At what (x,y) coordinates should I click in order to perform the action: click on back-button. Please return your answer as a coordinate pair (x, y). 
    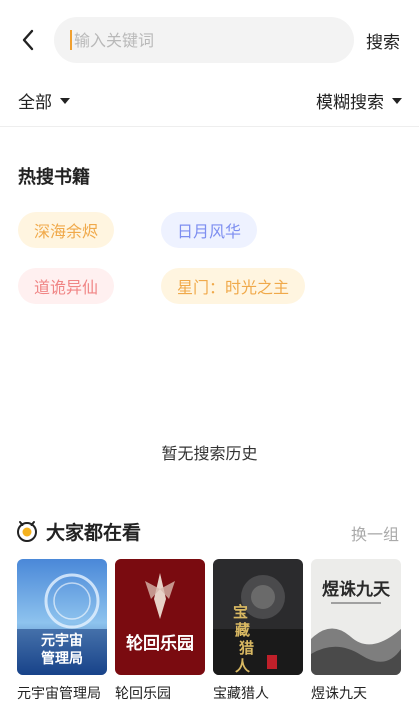
    Looking at the image, I should click on (28, 40).